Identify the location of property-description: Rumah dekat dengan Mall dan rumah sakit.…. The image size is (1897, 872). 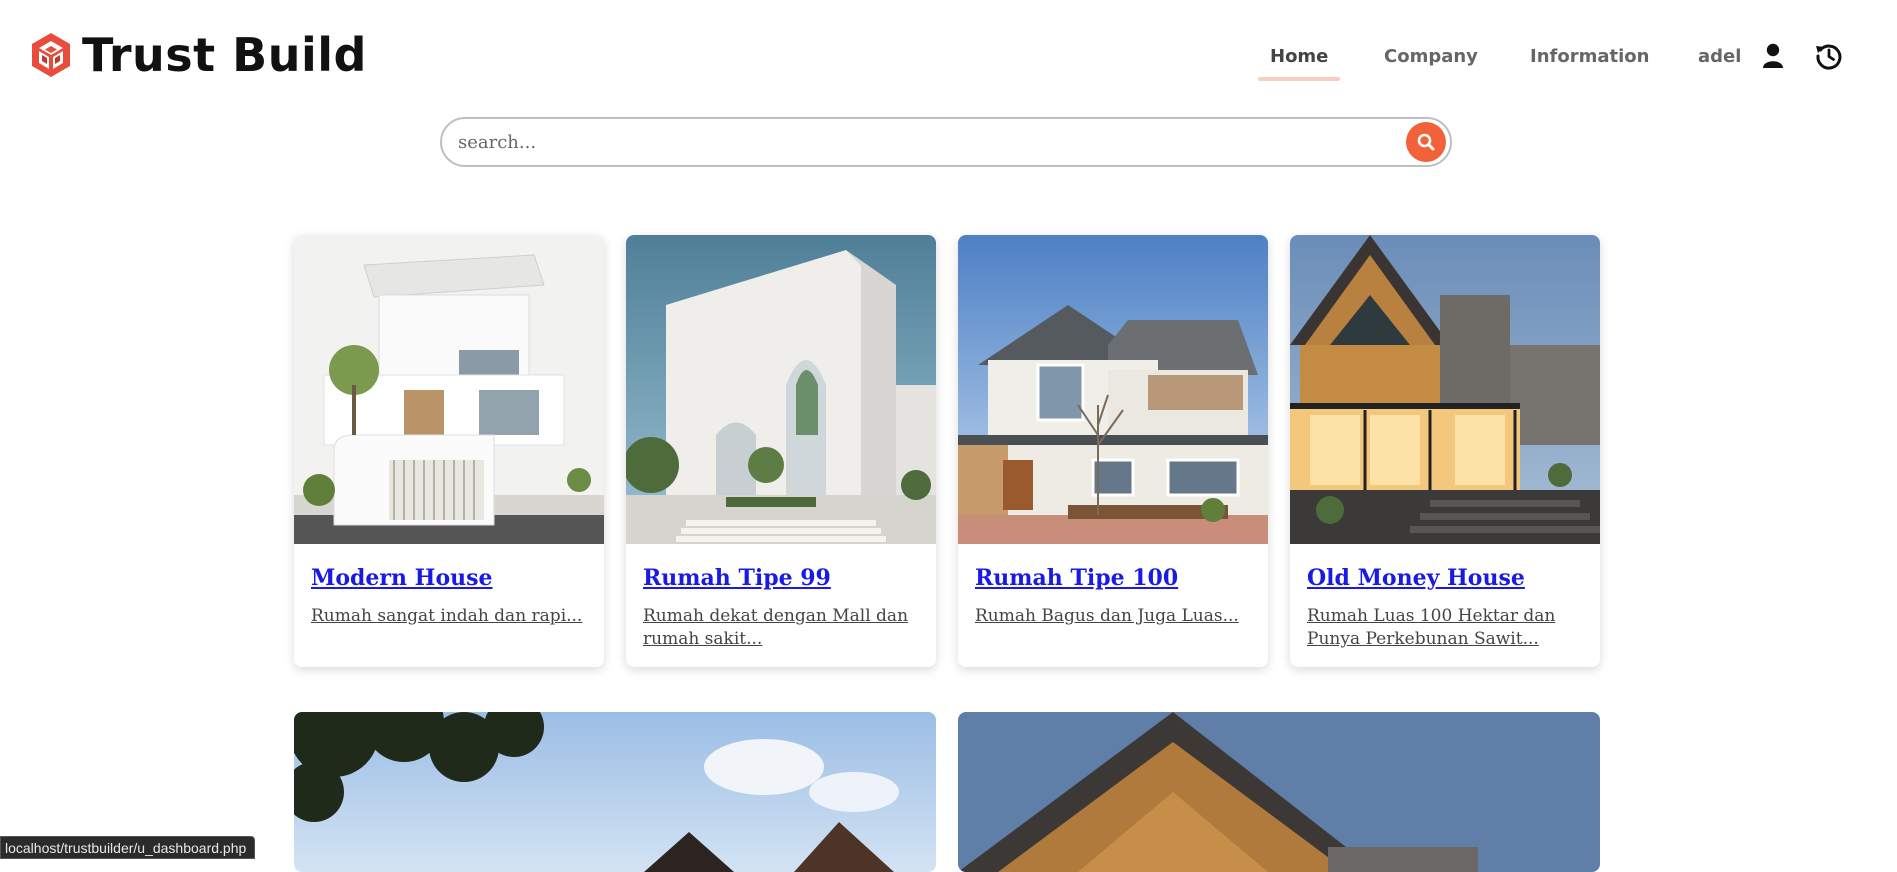
(785, 628).